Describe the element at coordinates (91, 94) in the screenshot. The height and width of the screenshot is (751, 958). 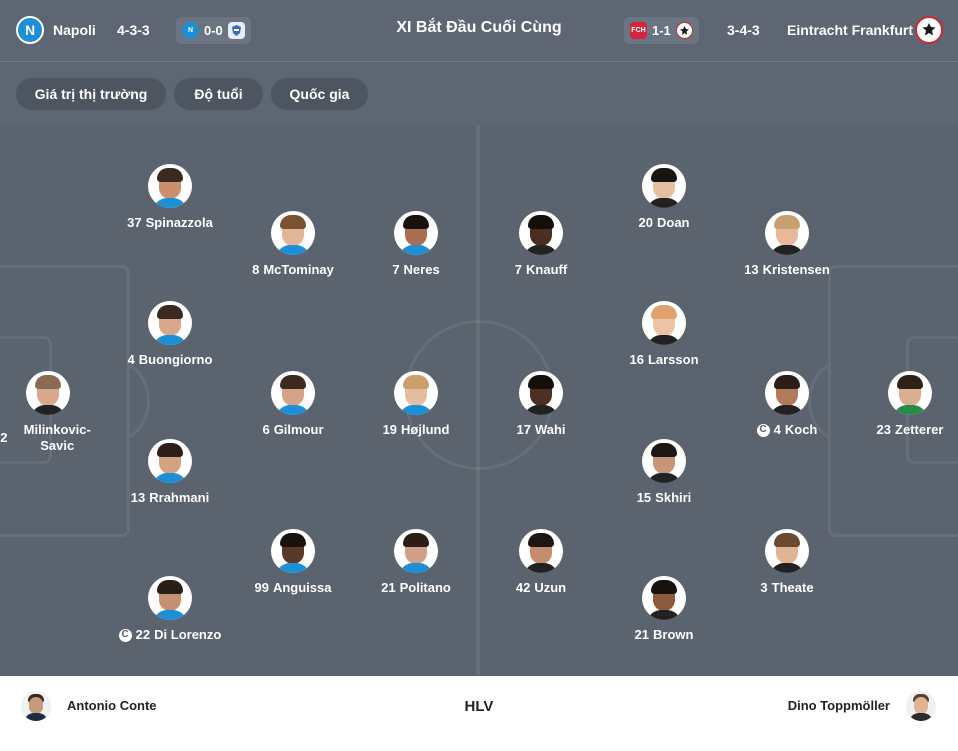
I see `filter-market-value-button: Giá trị thị trường` at that location.